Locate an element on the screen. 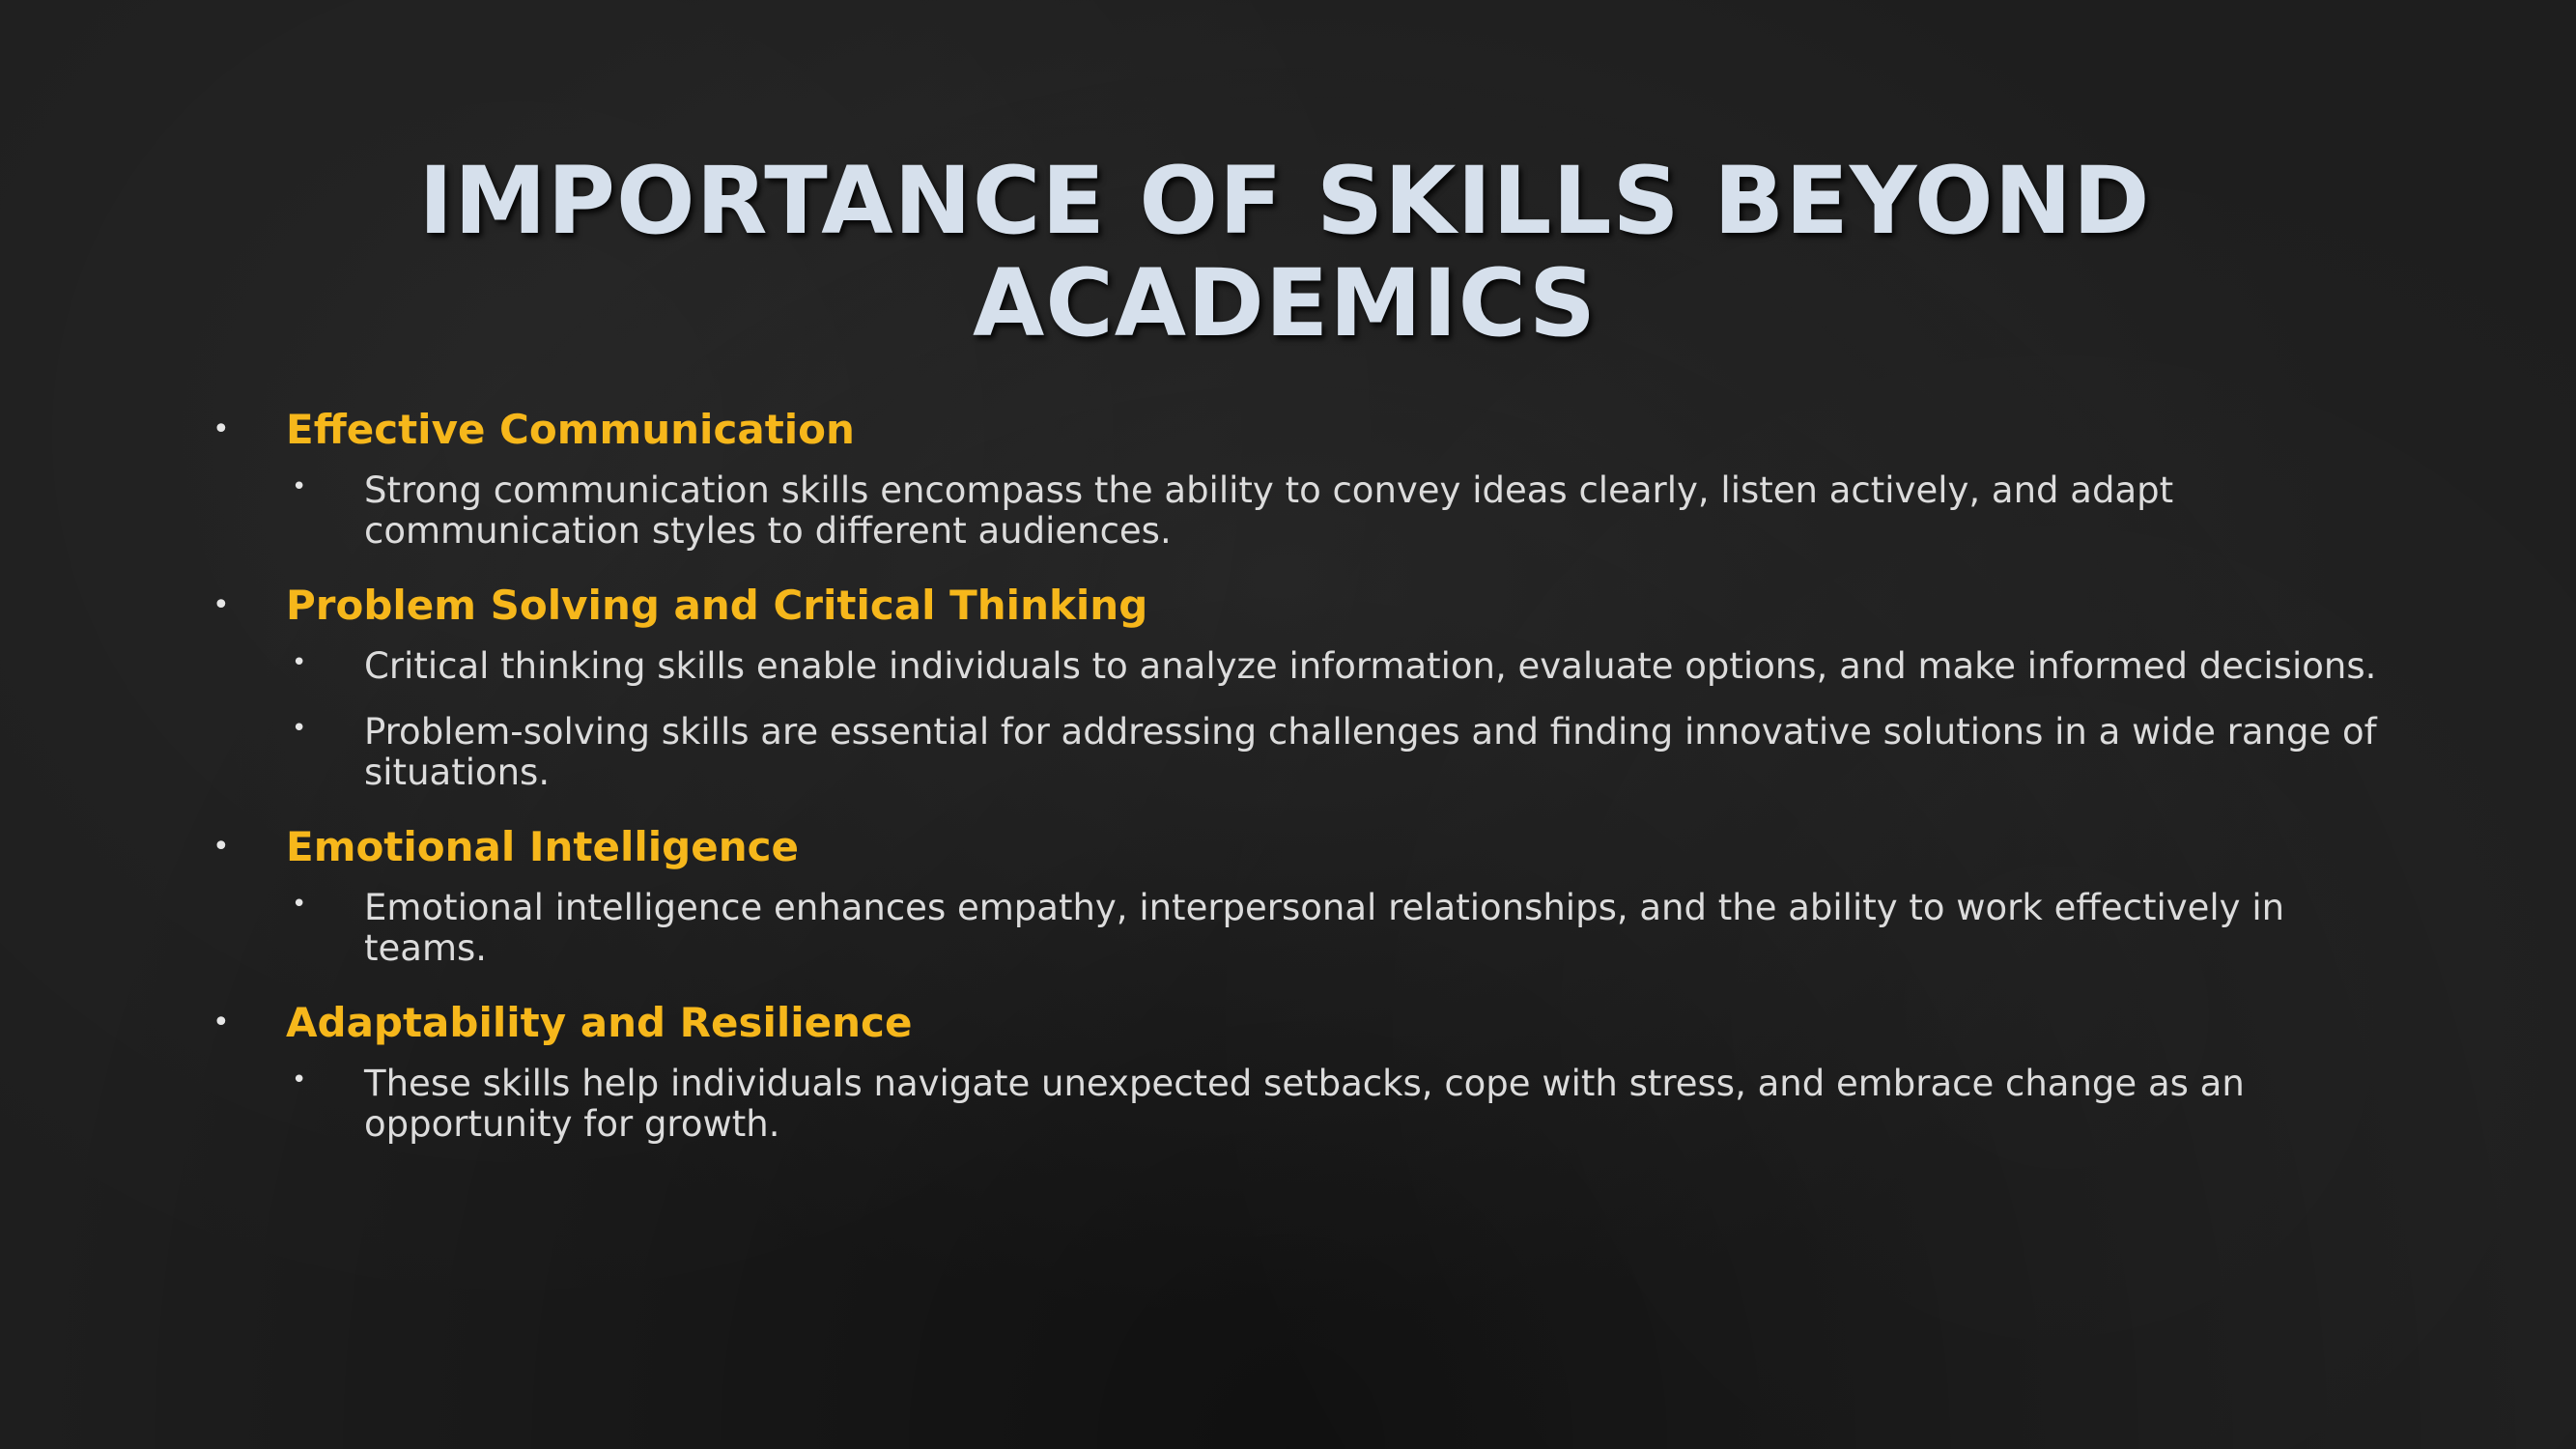 The height and width of the screenshot is (1449, 2576). section-heading-label: Adaptability and Resilience is located at coordinates (599, 1022).